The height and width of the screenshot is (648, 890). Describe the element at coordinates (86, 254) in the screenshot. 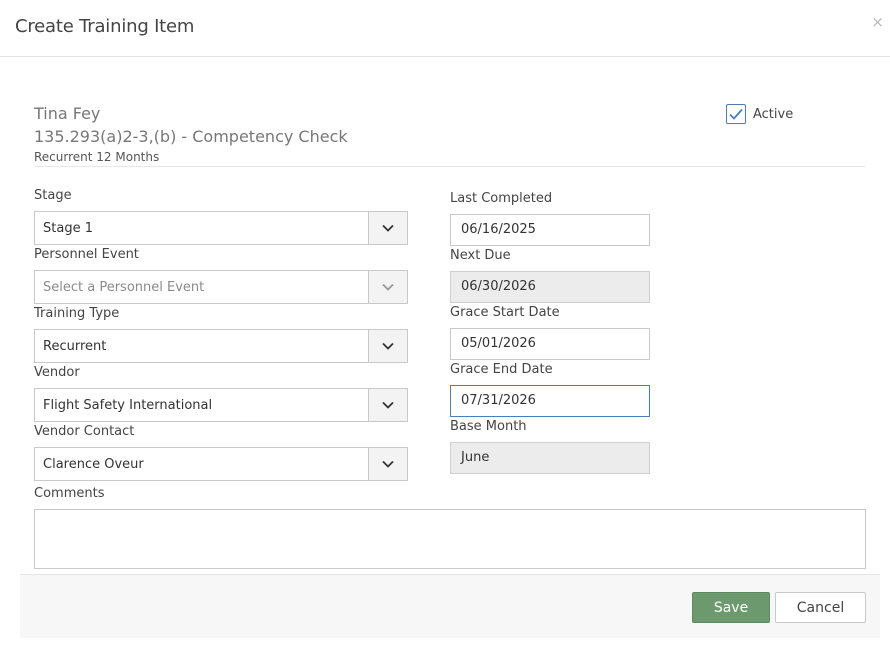

I see `personnel-event-label: Personnel Event` at that location.